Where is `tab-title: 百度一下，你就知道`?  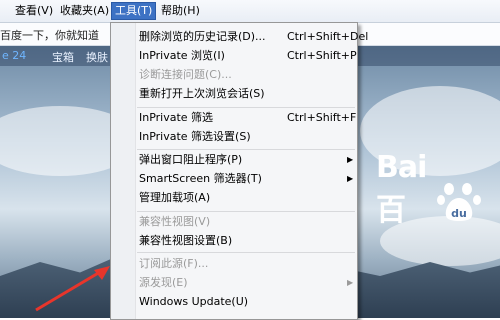 tab-title: 百度一下，你就知道 is located at coordinates (49, 35).